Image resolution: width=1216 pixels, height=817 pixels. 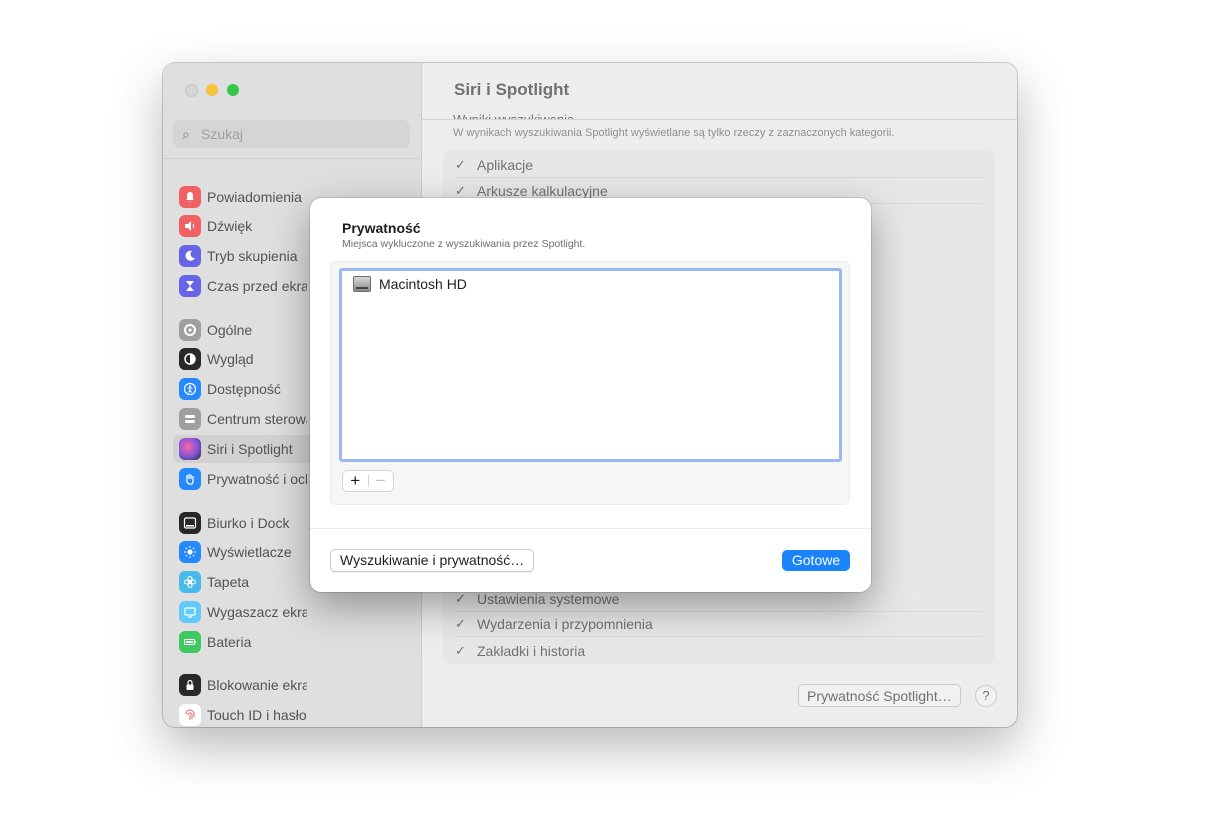 What do you see at coordinates (355, 481) in the screenshot?
I see `add-location-button: +` at bounding box center [355, 481].